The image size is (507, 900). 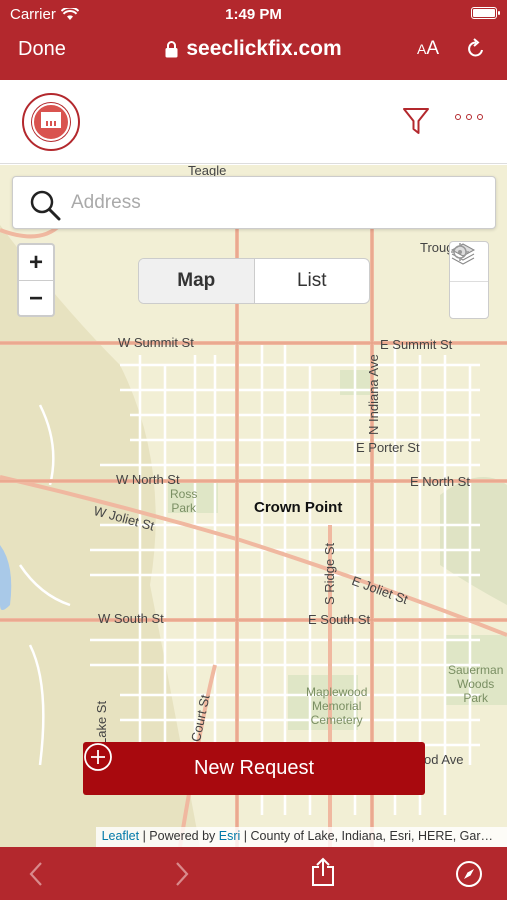 I want to click on map-label-w-summit: W Summit St, so click(x=156, y=342).